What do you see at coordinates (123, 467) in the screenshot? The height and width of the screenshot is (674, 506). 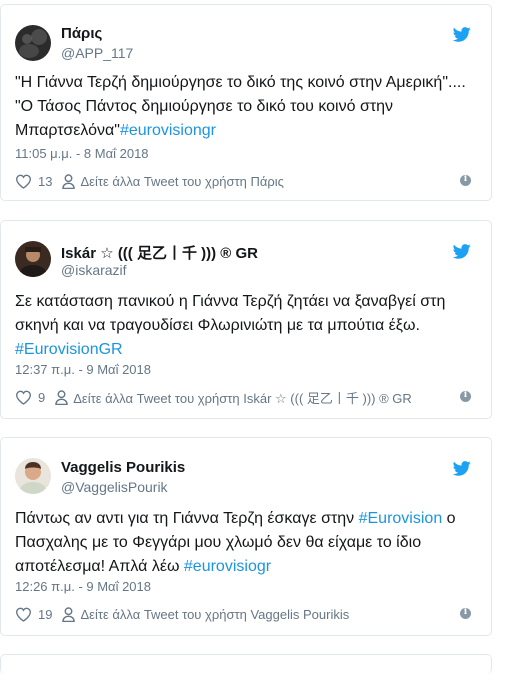 I see `author-name: Vaggelis Pourikis` at bounding box center [123, 467].